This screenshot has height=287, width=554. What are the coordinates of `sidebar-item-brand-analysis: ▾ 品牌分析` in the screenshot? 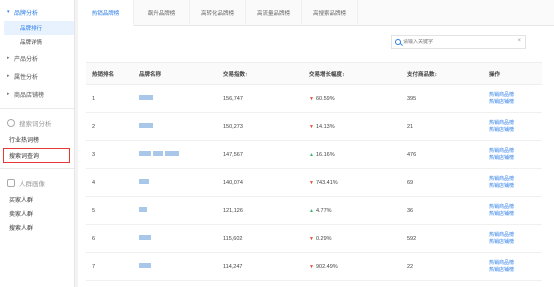 It's located at (37, 12).